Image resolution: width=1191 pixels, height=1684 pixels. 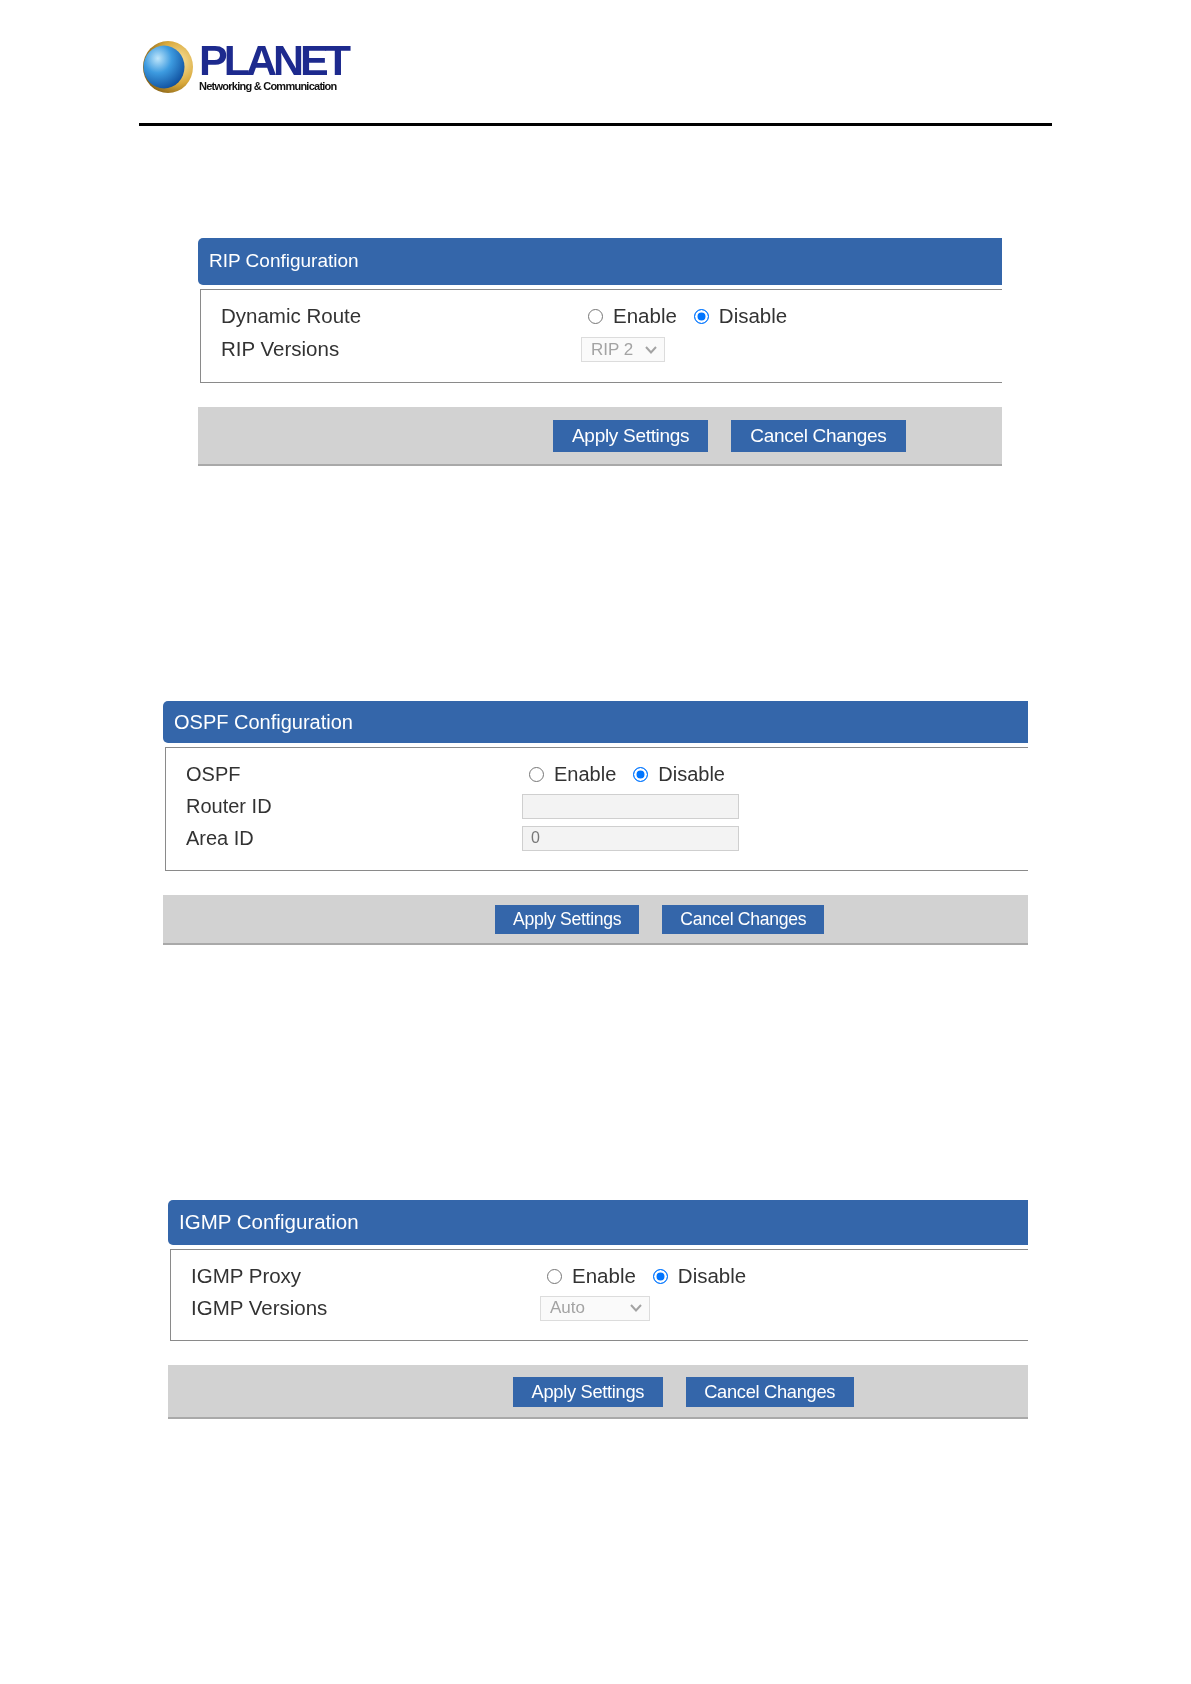 What do you see at coordinates (274, 60) in the screenshot?
I see `brand-name: PLANET` at bounding box center [274, 60].